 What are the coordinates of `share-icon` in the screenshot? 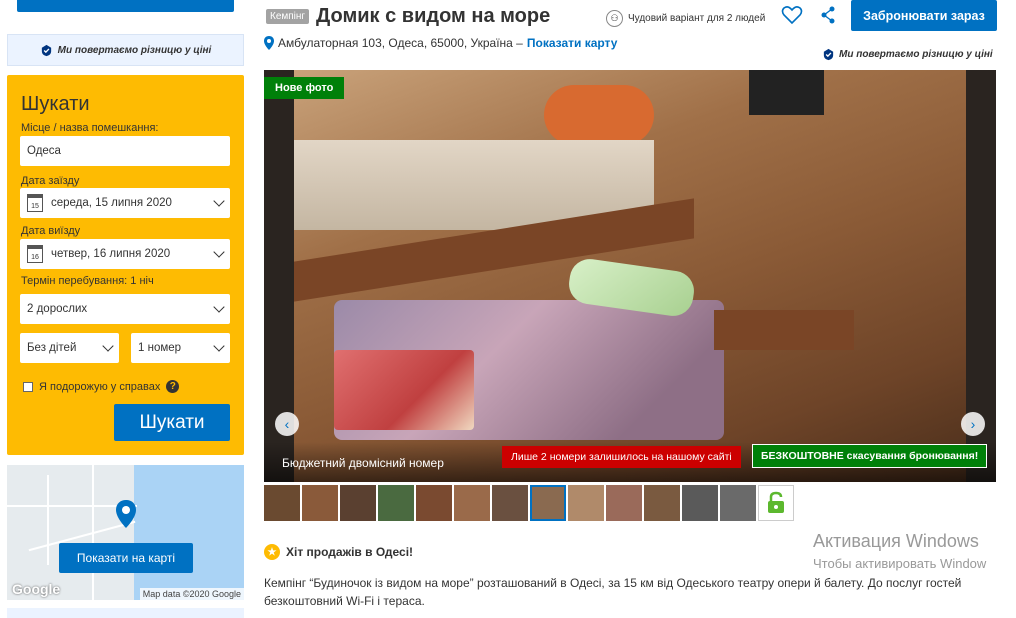 It's located at (828, 15).